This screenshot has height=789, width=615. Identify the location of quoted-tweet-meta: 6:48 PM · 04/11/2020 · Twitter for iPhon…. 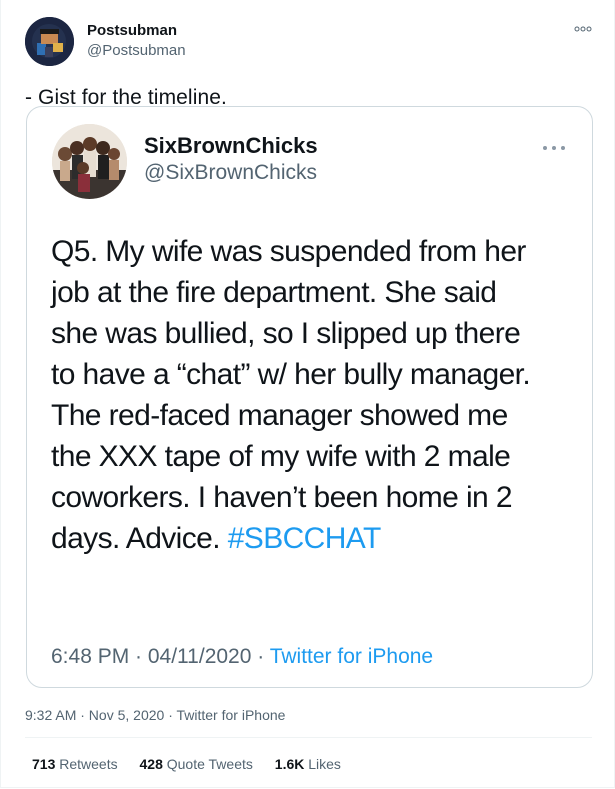
(242, 657).